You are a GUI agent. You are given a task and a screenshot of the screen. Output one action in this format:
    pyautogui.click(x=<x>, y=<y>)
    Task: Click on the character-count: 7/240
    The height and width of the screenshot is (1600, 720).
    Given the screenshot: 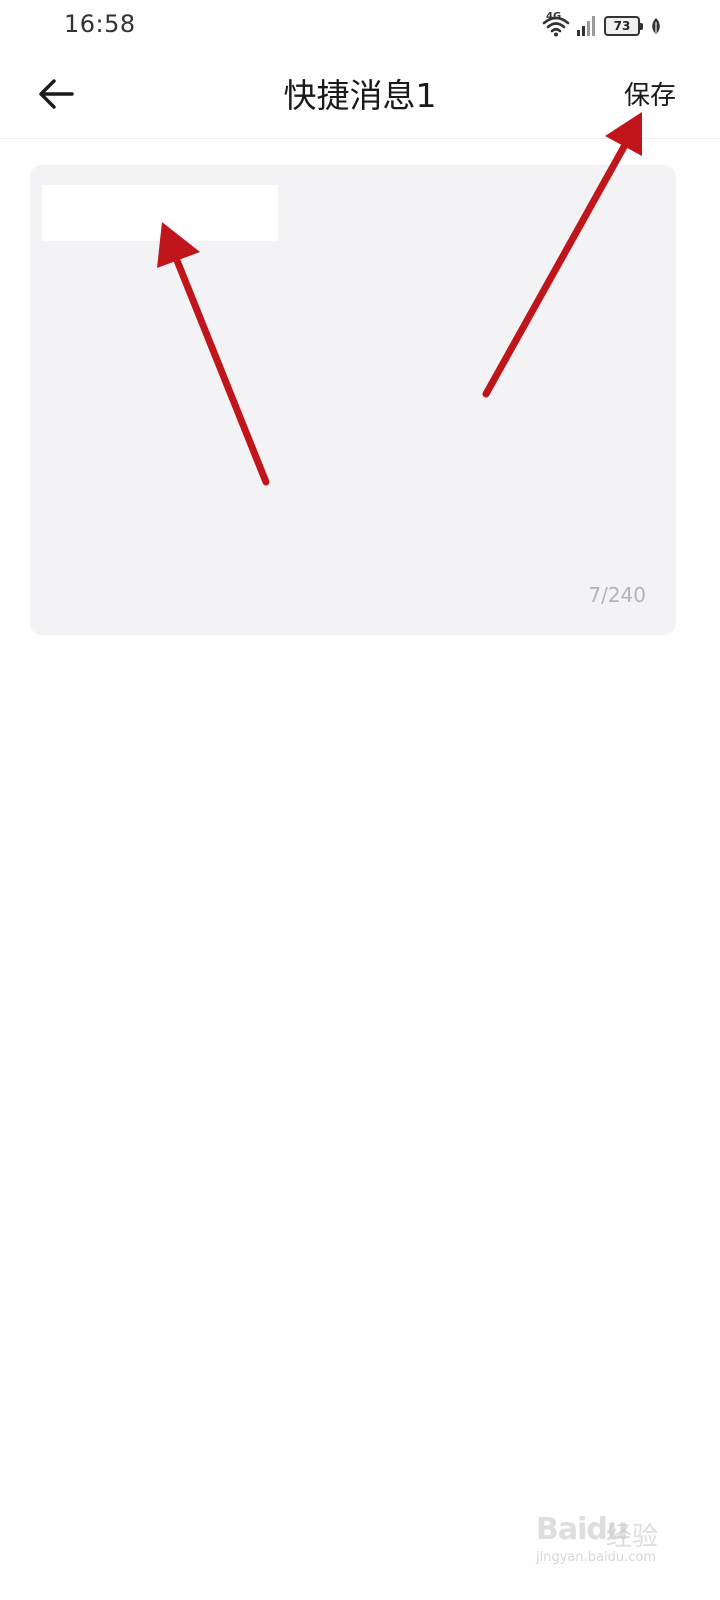 What is the action you would take?
    pyautogui.click(x=617, y=595)
    